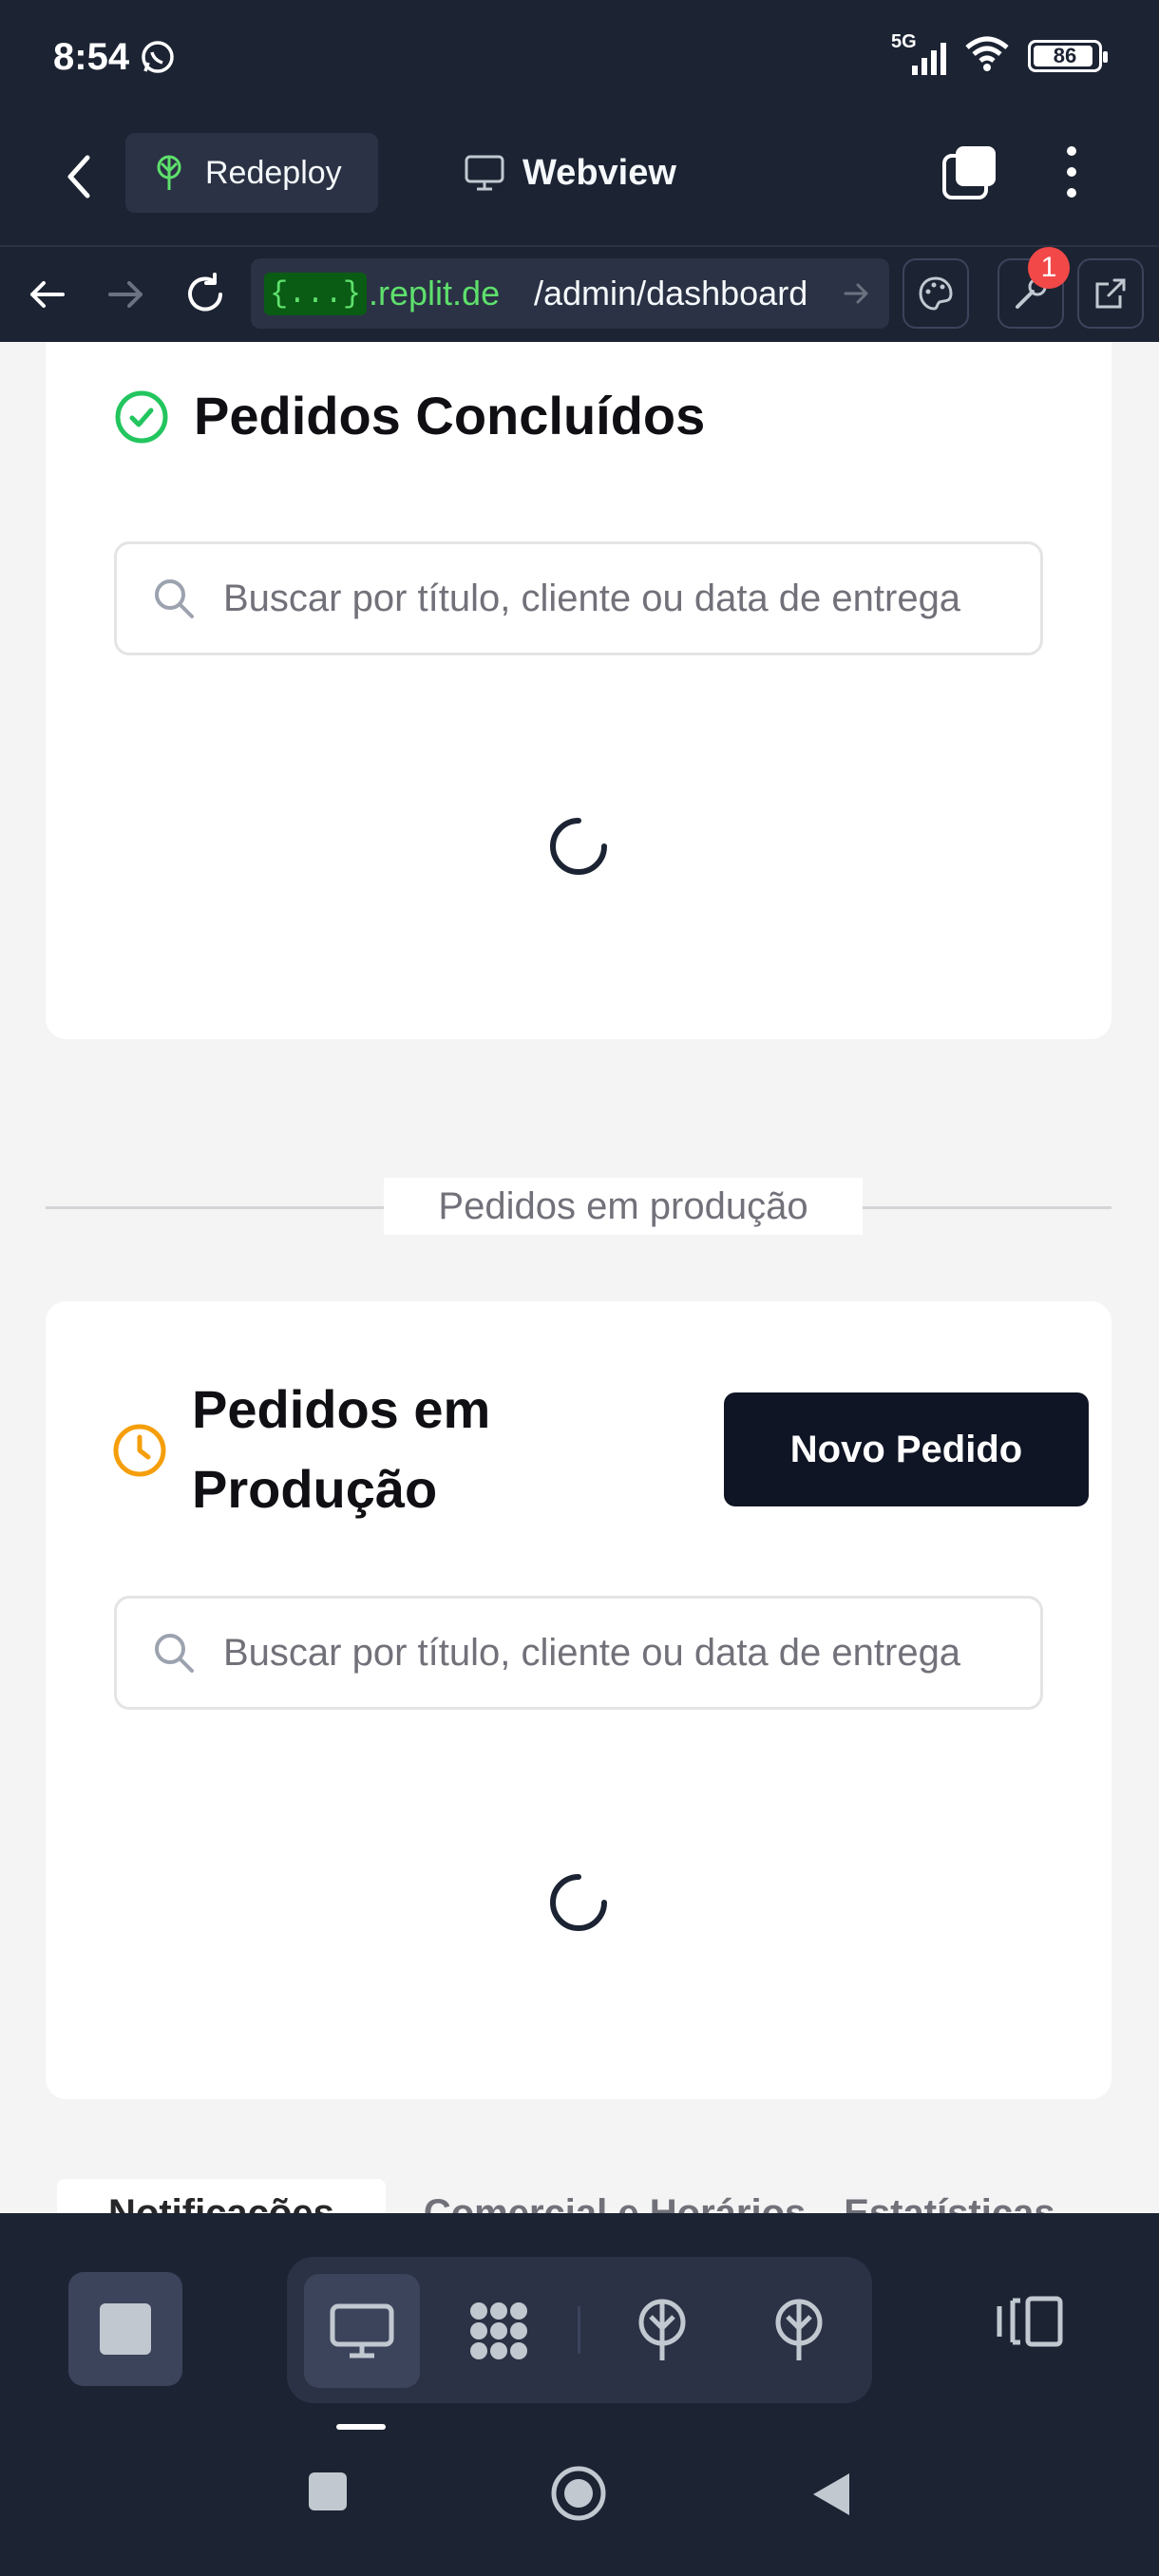 Image resolution: width=1159 pixels, height=2576 pixels. I want to click on completed-orders-title: Pedidos Concluídos, so click(450, 415).